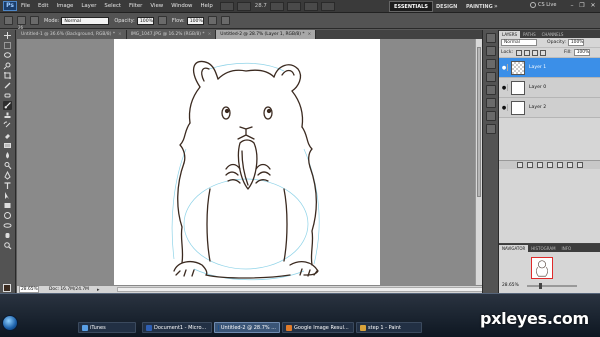 The height and width of the screenshot is (337, 600). I want to click on layer-row-layer-1: ● Layer 1, so click(549, 68).